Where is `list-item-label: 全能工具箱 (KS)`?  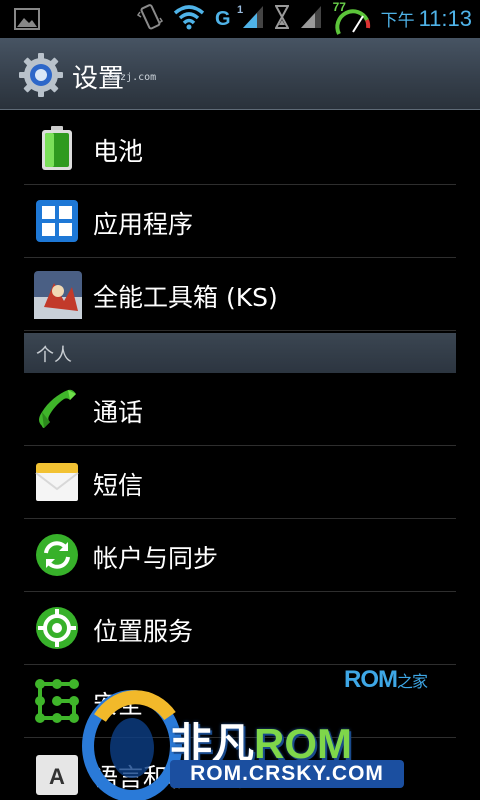
list-item-label: 全能工具箱 (KS) is located at coordinates (185, 297).